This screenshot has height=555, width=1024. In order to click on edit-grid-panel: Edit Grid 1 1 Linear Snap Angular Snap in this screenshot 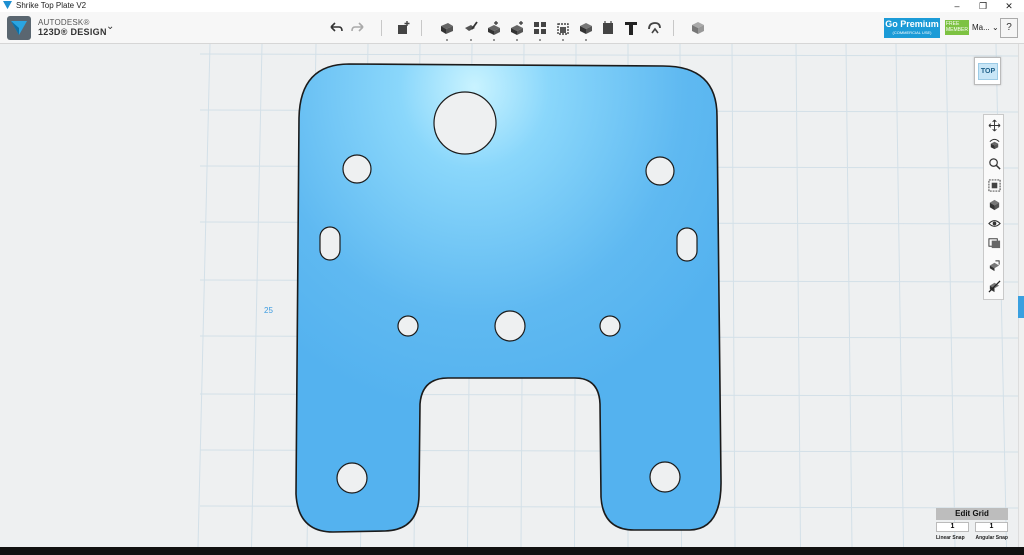, I will do `click(972, 524)`.